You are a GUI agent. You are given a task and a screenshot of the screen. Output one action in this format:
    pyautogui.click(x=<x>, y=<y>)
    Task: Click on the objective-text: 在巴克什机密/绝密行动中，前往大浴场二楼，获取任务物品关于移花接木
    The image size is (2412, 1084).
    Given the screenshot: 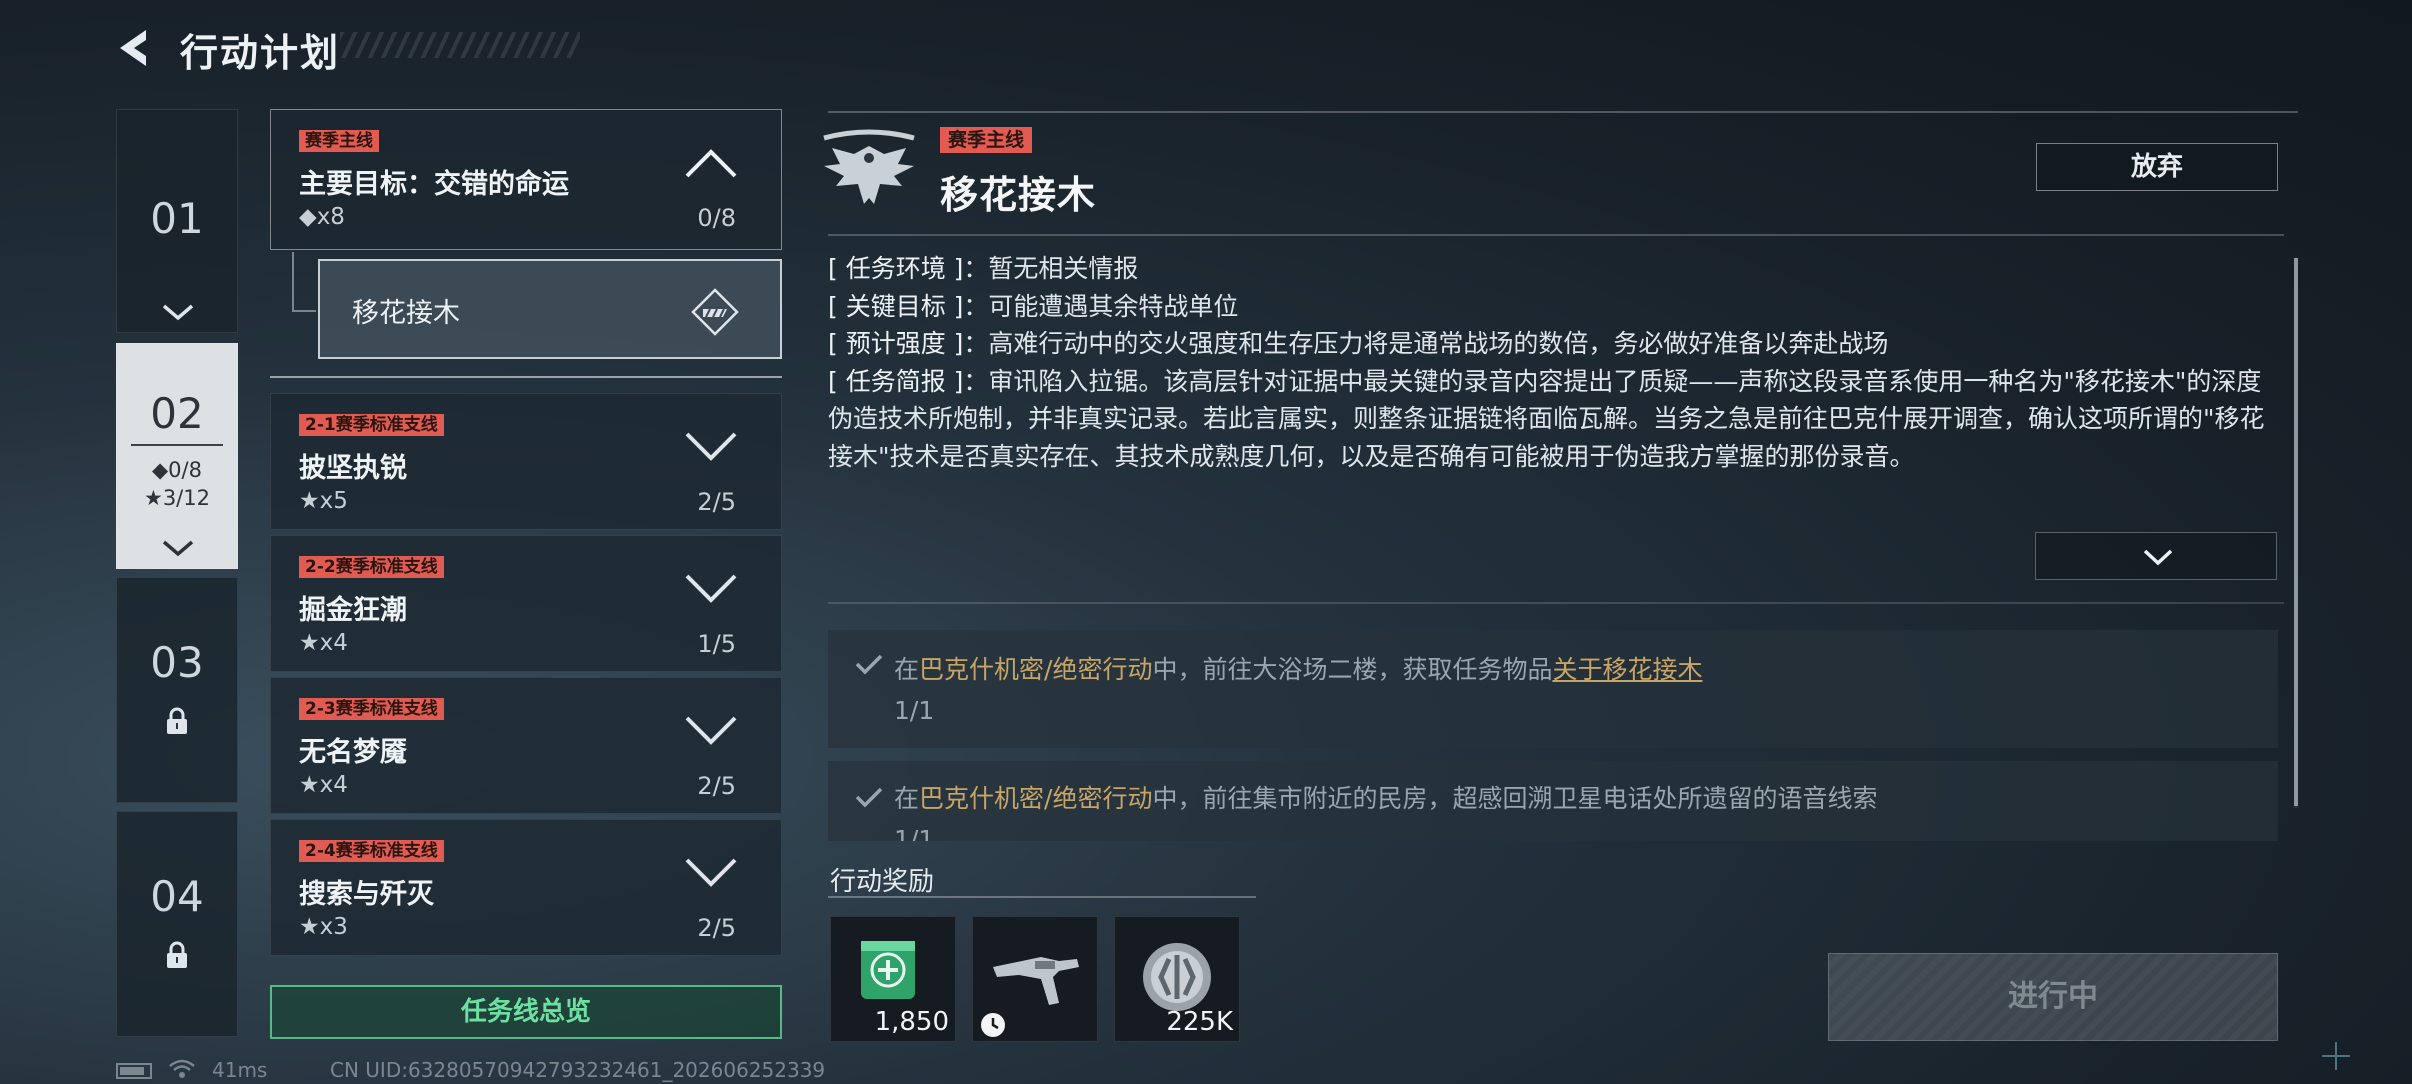 What is the action you would take?
    pyautogui.click(x=1298, y=669)
    